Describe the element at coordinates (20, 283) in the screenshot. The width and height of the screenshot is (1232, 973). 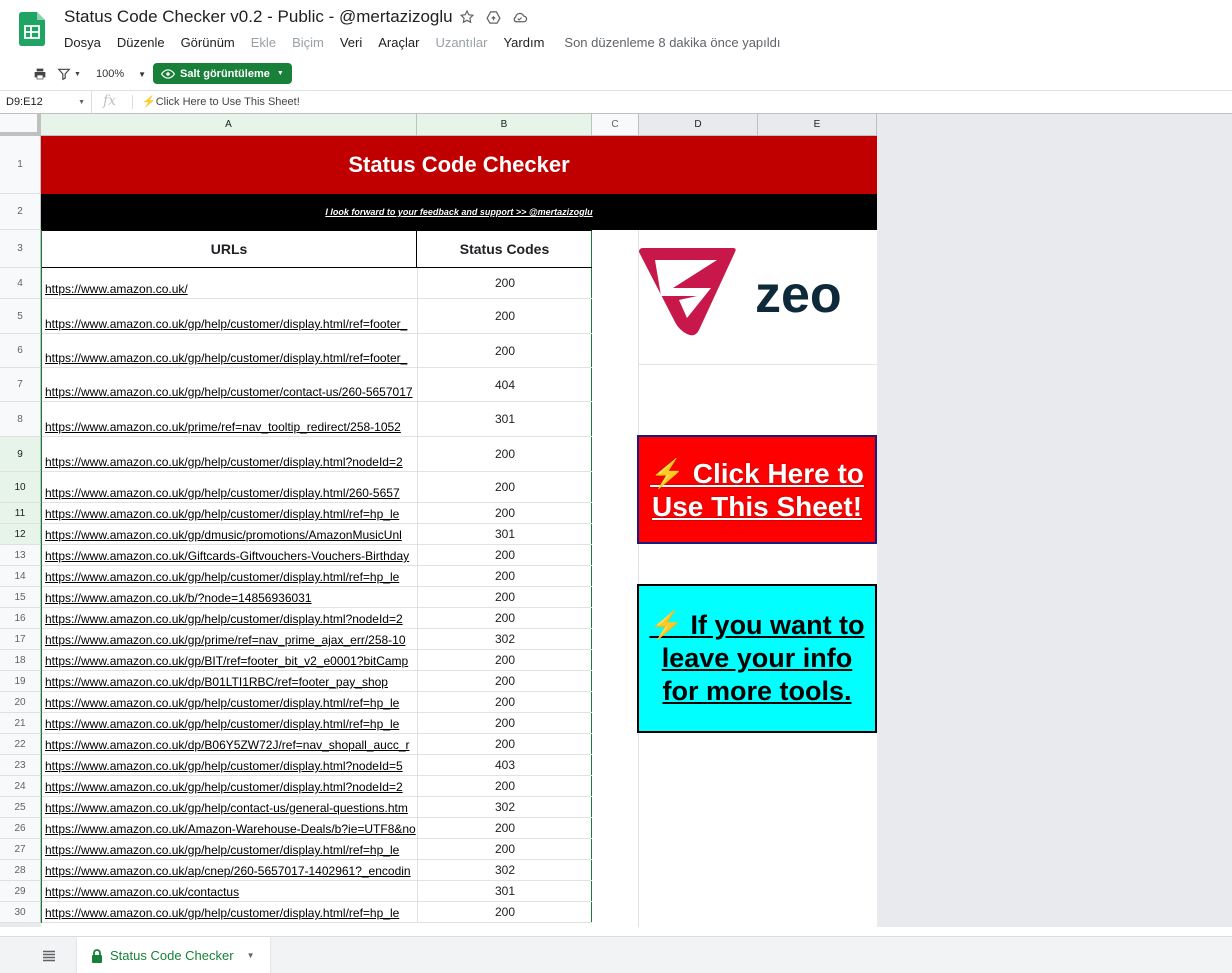
I see `row-header: 4` at that location.